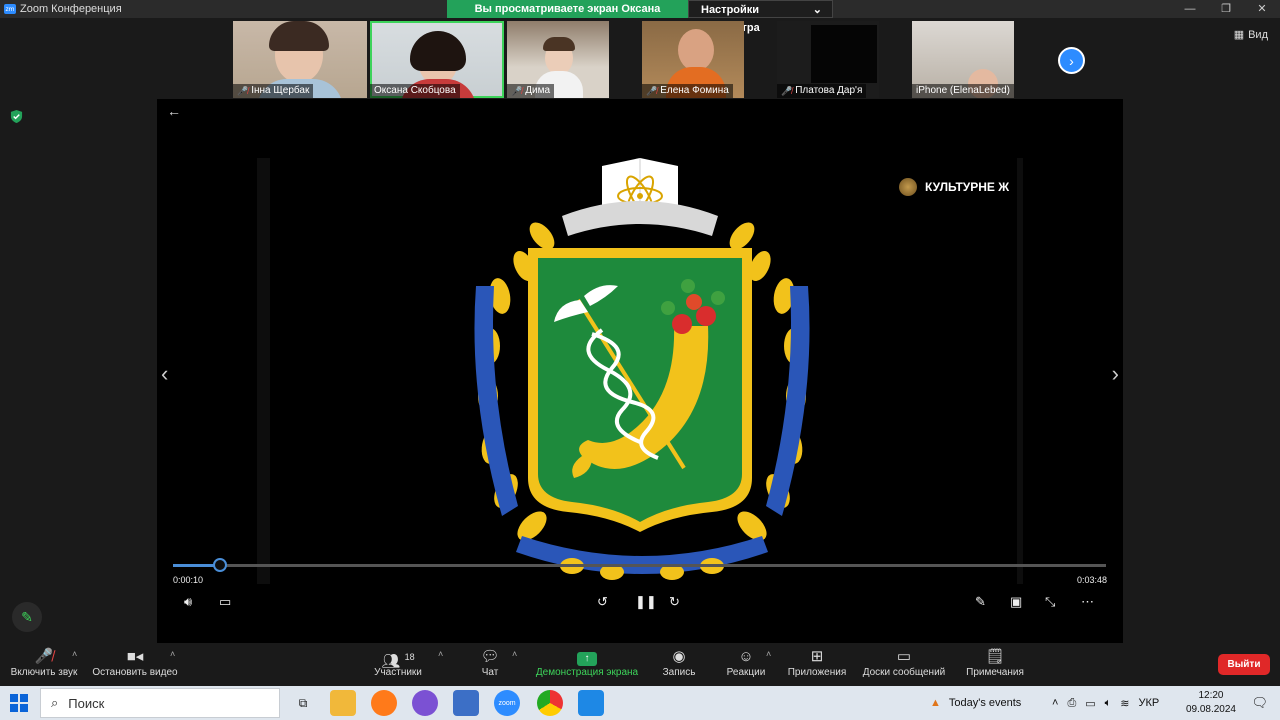  I want to click on encryption-shield-icon, so click(16, 116).